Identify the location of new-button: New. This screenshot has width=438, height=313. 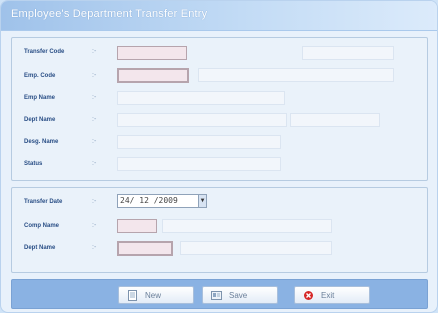
(156, 295).